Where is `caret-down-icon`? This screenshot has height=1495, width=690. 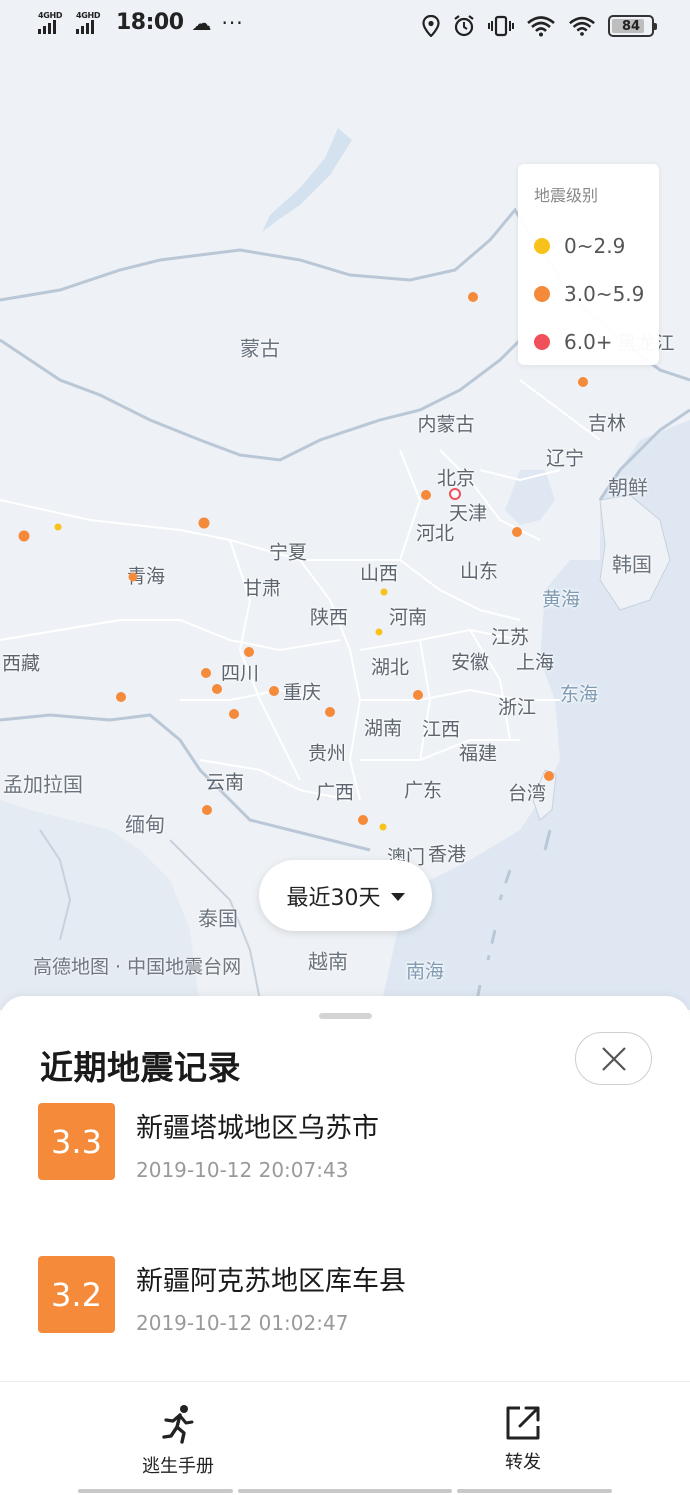 caret-down-icon is located at coordinates (397, 896).